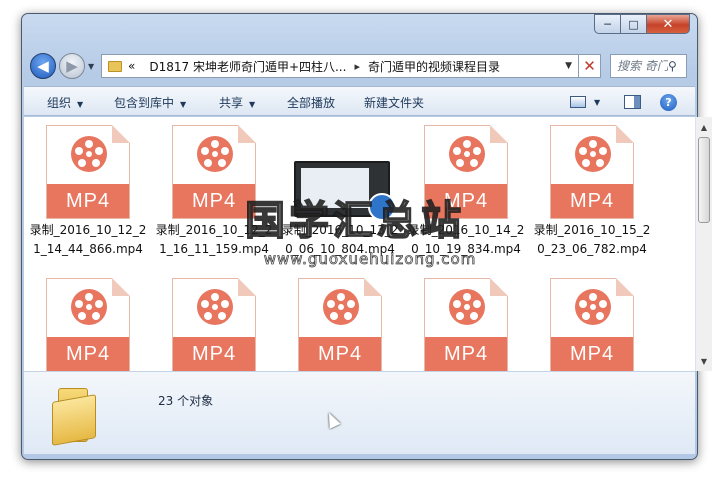 This screenshot has height=479, width=718. What do you see at coordinates (633, 24) in the screenshot?
I see `maximize-button: □` at bounding box center [633, 24].